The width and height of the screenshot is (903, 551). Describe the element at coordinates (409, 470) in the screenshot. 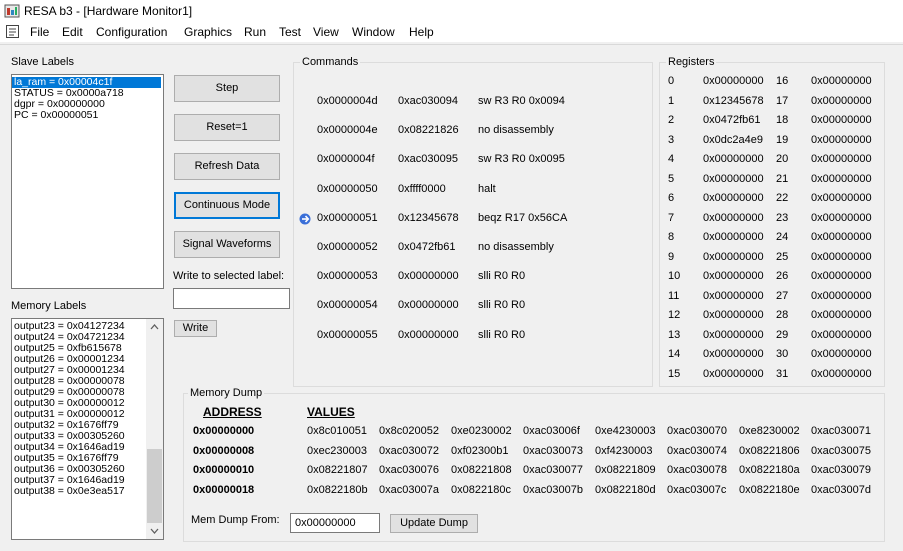

I see `dump-value: 0xac030076` at that location.